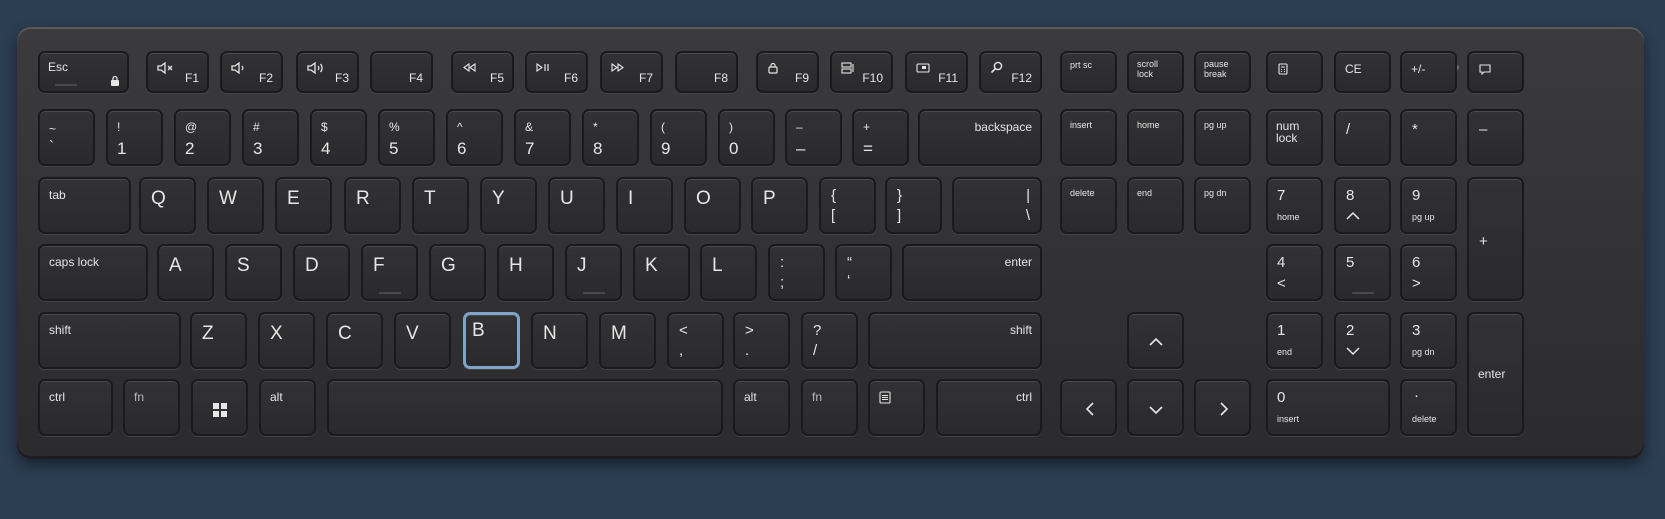 Image resolution: width=1665 pixels, height=519 pixels. What do you see at coordinates (177, 72) in the screenshot?
I see `key-f1-mute: F1` at bounding box center [177, 72].